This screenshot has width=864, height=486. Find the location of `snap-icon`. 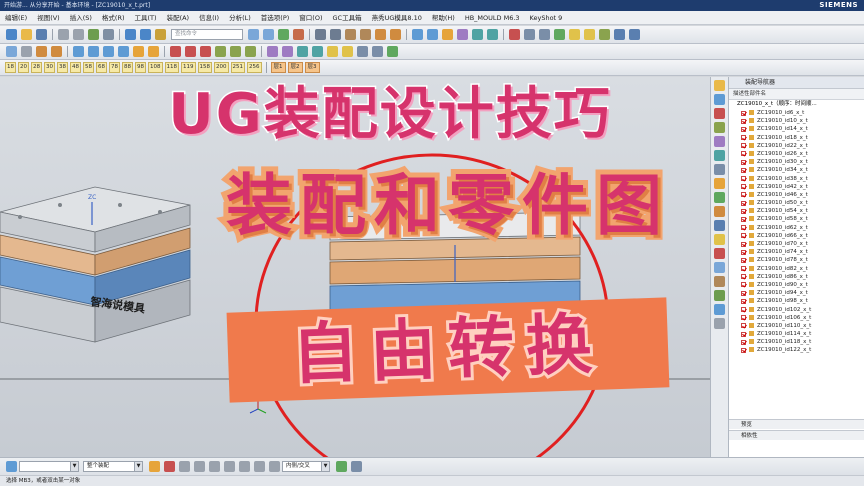

snap-icon is located at coordinates (619, 34).